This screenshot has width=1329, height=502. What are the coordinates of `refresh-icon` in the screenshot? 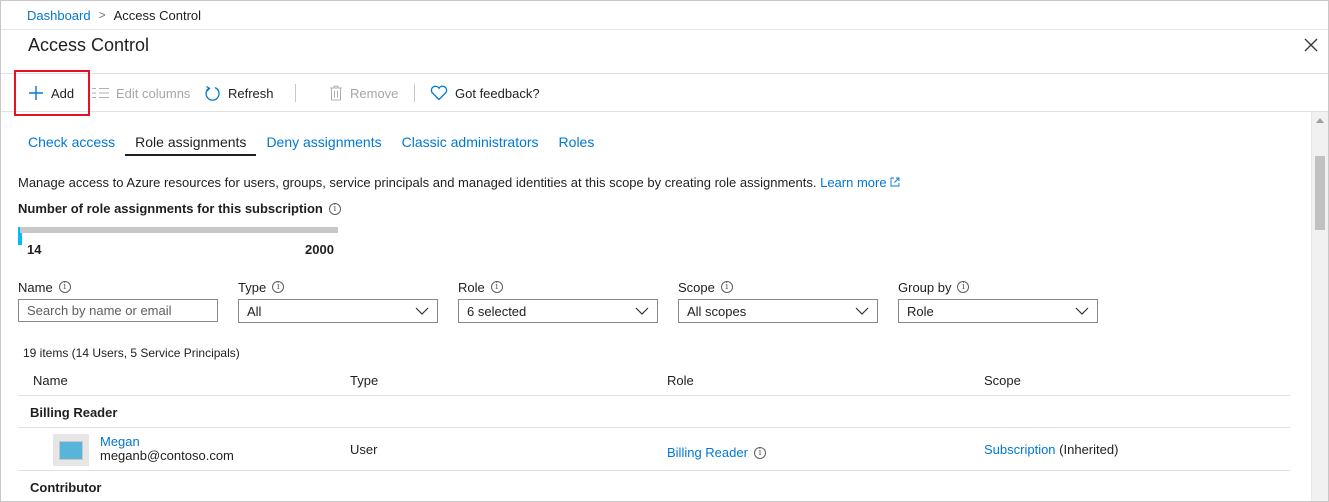 It's located at (212, 93).